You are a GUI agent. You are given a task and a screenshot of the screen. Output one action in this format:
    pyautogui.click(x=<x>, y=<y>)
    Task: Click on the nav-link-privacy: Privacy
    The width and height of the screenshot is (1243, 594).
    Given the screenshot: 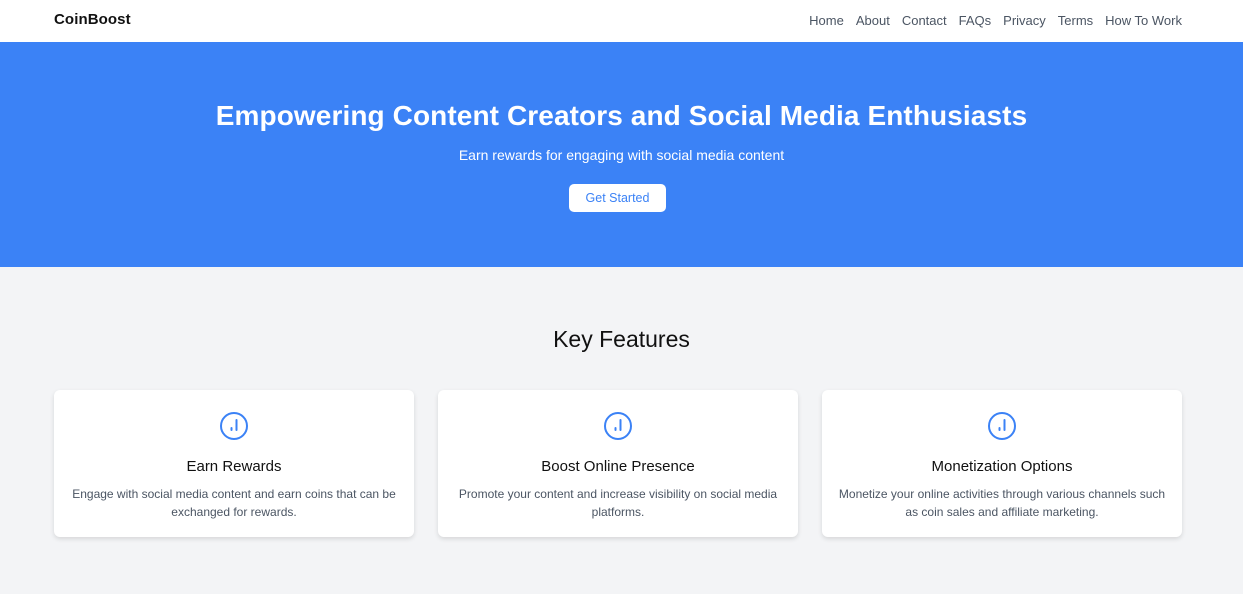 What is the action you would take?
    pyautogui.click(x=1024, y=20)
    